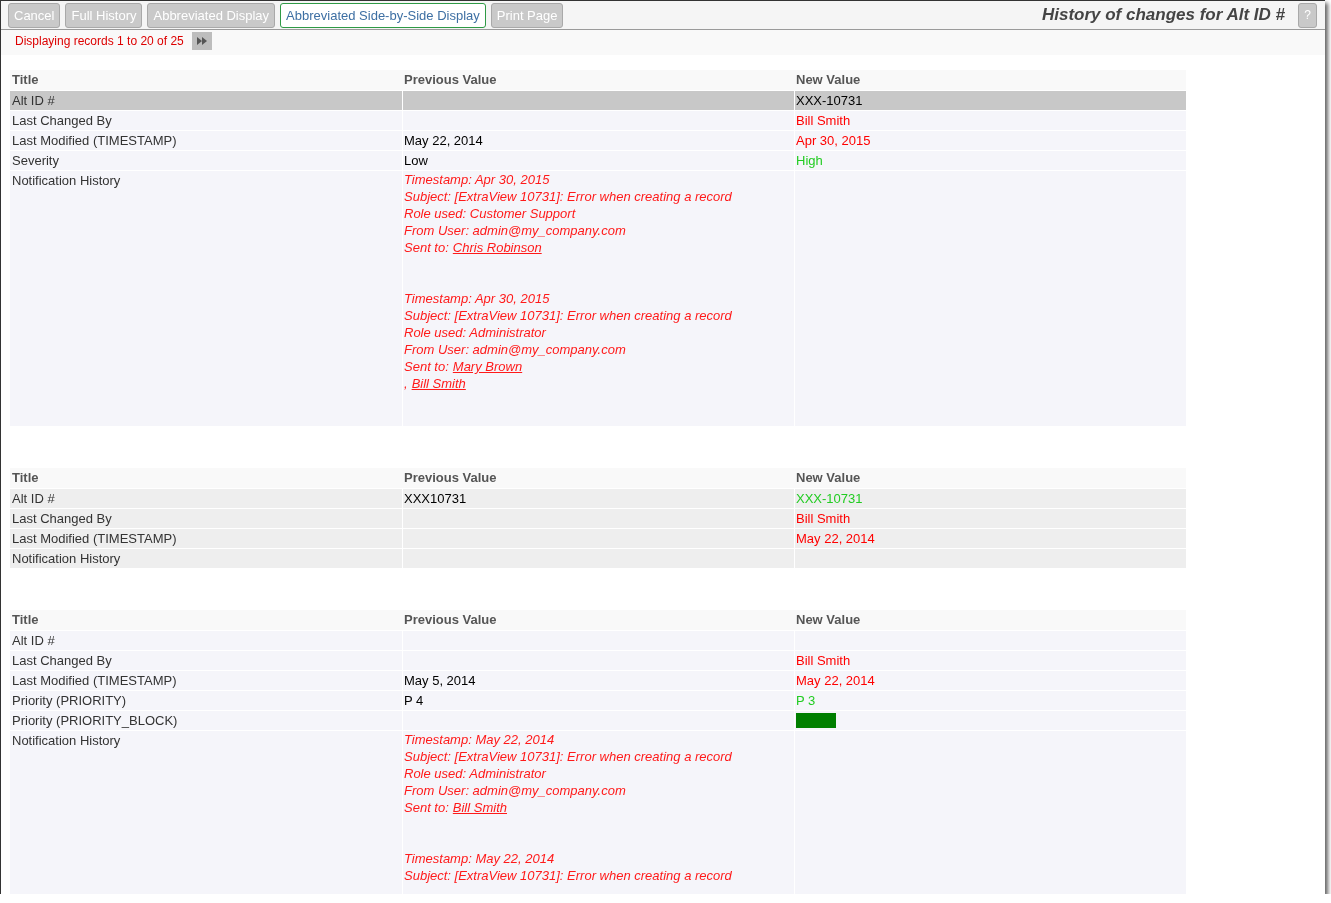 The image size is (1331, 903). I want to click on table-cell: High, so click(990, 160).